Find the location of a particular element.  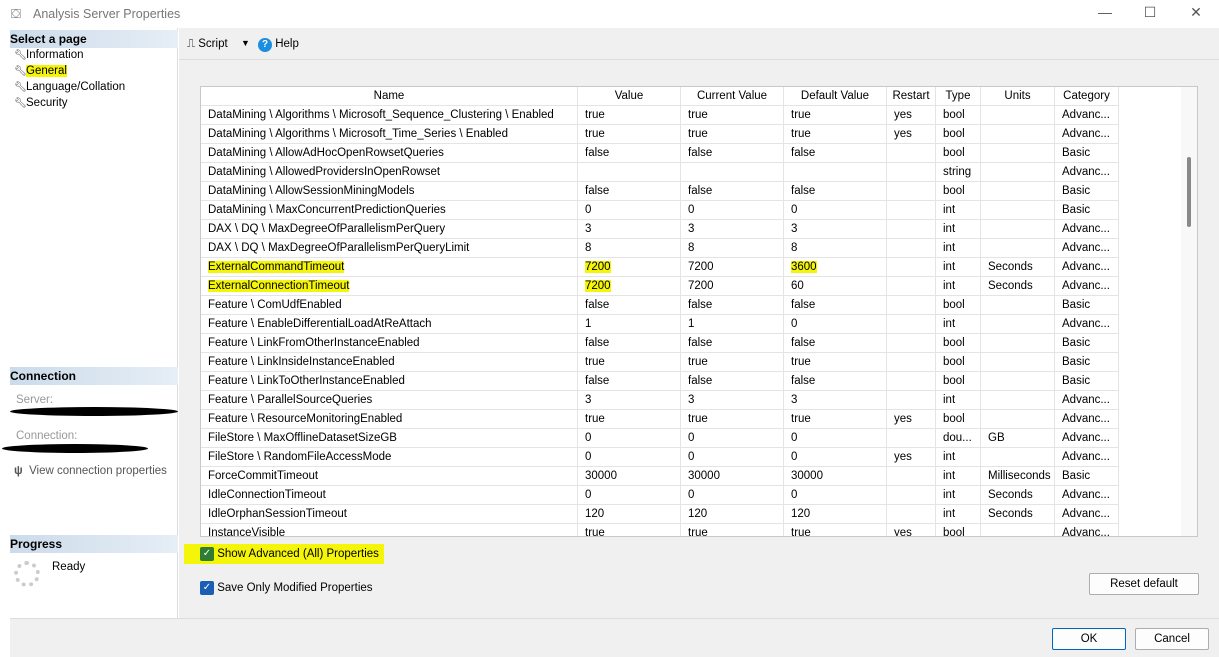

nav-item-label: Security is located at coordinates (47, 103).